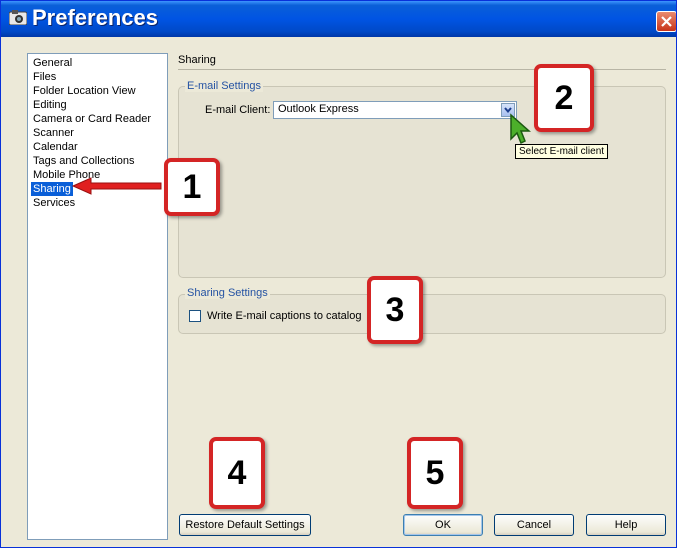 The width and height of the screenshot is (677, 548). Describe the element at coordinates (116, 186) in the screenshot. I see `red-arrow-icon` at that location.